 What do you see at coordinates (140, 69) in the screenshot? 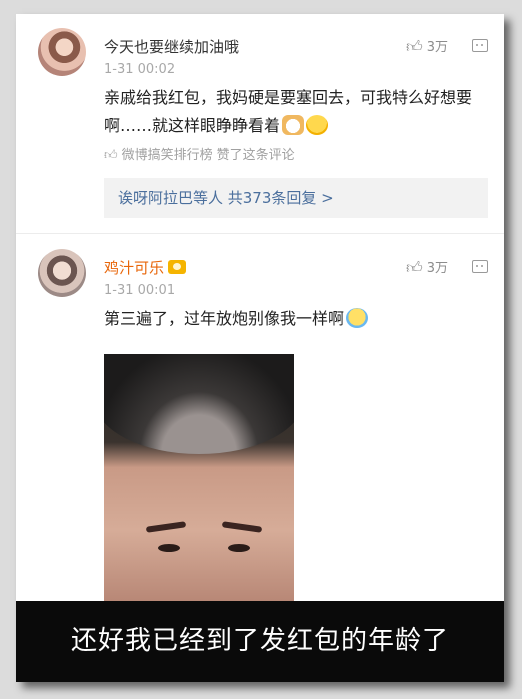
I see `comment-time: 1-31 00:02` at bounding box center [140, 69].